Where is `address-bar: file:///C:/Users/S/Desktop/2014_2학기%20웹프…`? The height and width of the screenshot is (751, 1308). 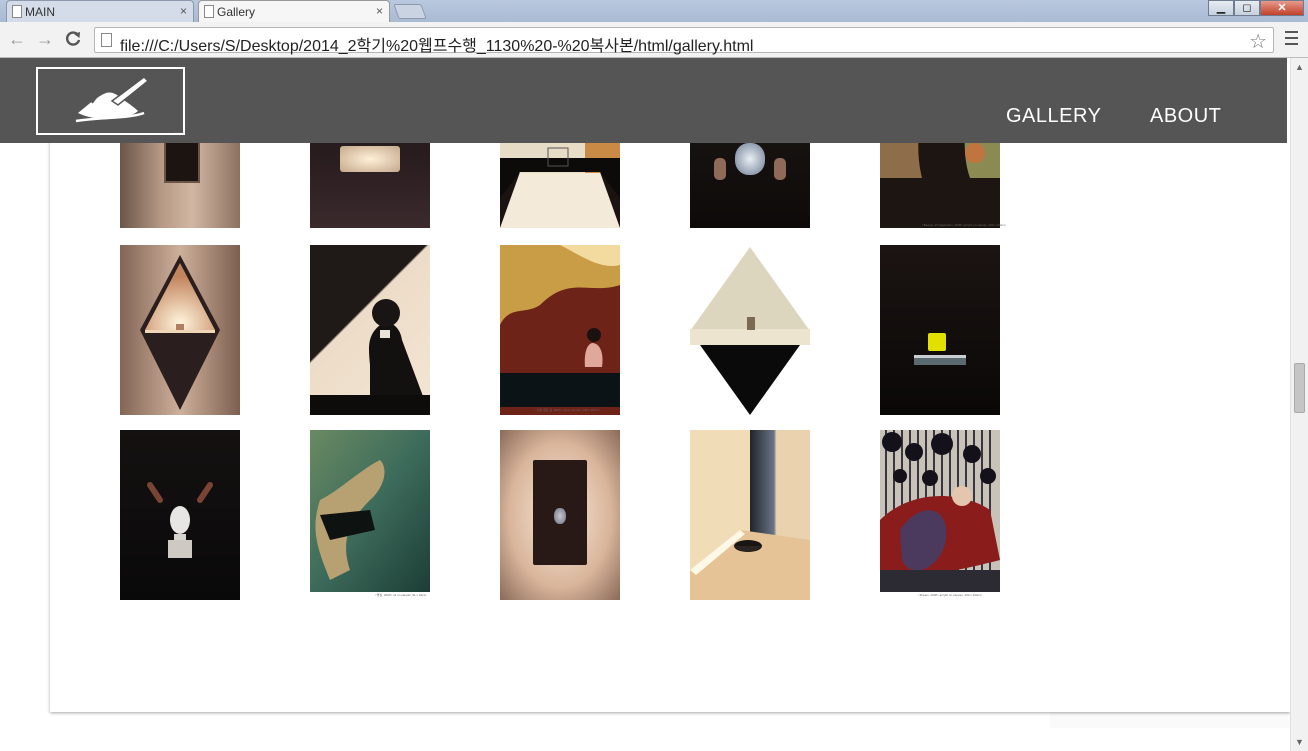
address-bar: file:///C:/Users/S/Desktop/2014_2학기%20웹프… is located at coordinates (684, 41).